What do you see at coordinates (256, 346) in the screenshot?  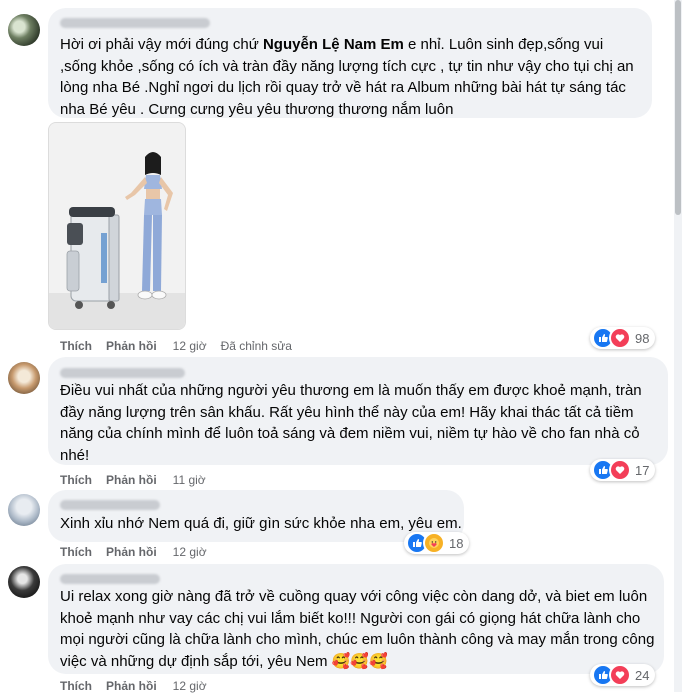 I see `edited-label: Đã chỉnh sửa` at bounding box center [256, 346].